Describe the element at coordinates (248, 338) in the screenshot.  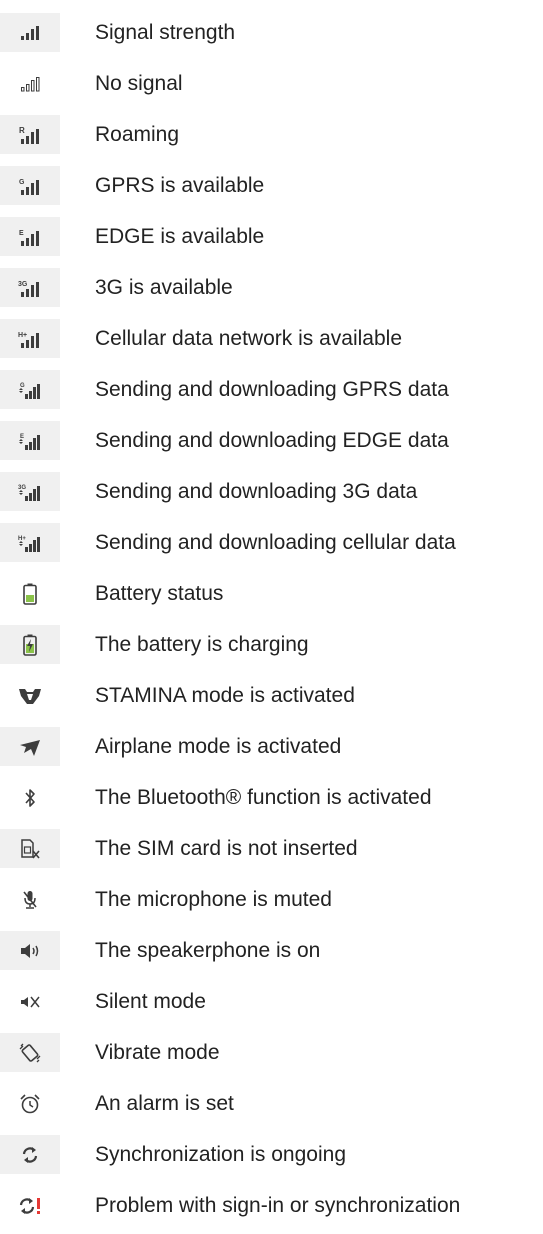
I see `item-label: Cellular data network is available` at that location.